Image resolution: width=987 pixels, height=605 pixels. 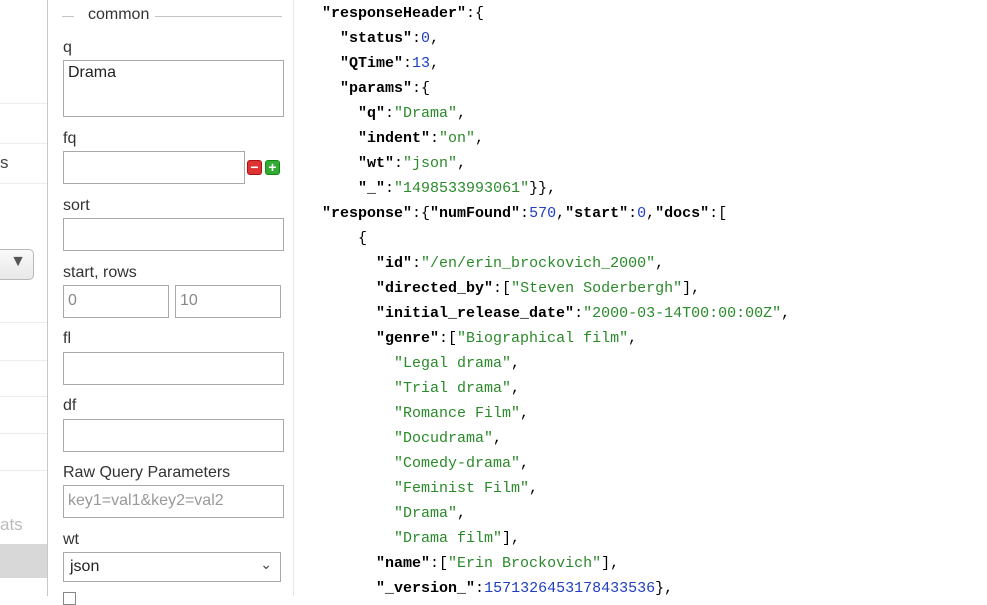 I want to click on sort-label: sort, so click(x=76, y=205).